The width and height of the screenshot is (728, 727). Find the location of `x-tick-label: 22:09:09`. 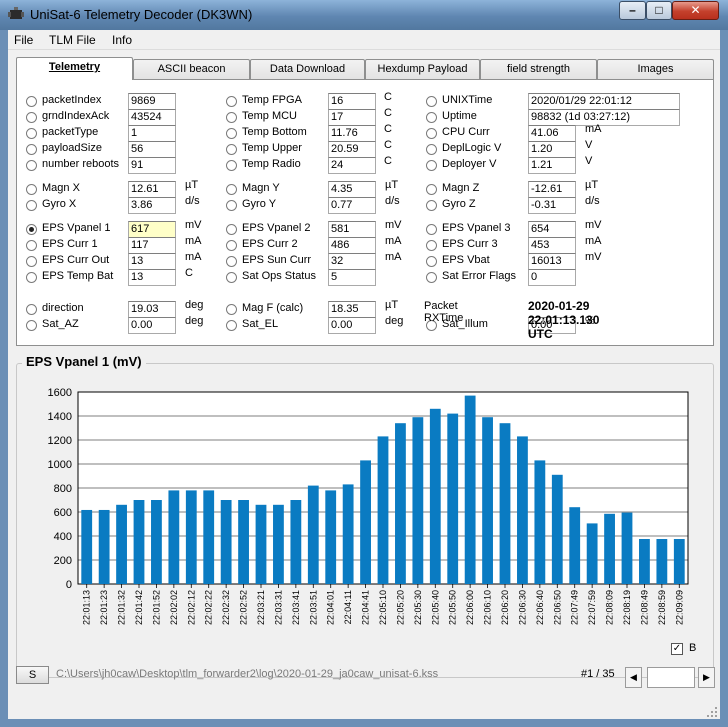

x-tick-label: 22:09:09 is located at coordinates (679, 607).